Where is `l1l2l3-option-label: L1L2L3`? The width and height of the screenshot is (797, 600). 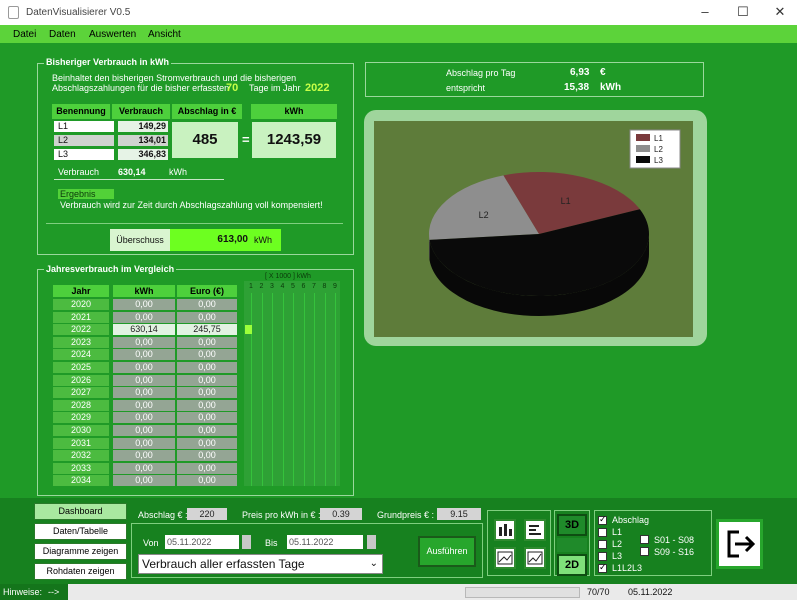
l1l2l3-option-label: L1L2L3 is located at coordinates (627, 568).